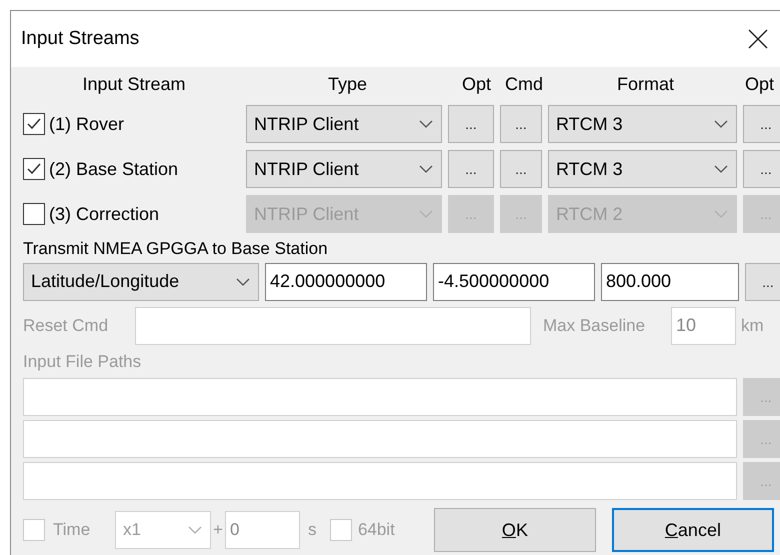 This screenshot has width=780, height=555. What do you see at coordinates (347, 84) in the screenshot?
I see `column-header: Type` at bounding box center [347, 84].